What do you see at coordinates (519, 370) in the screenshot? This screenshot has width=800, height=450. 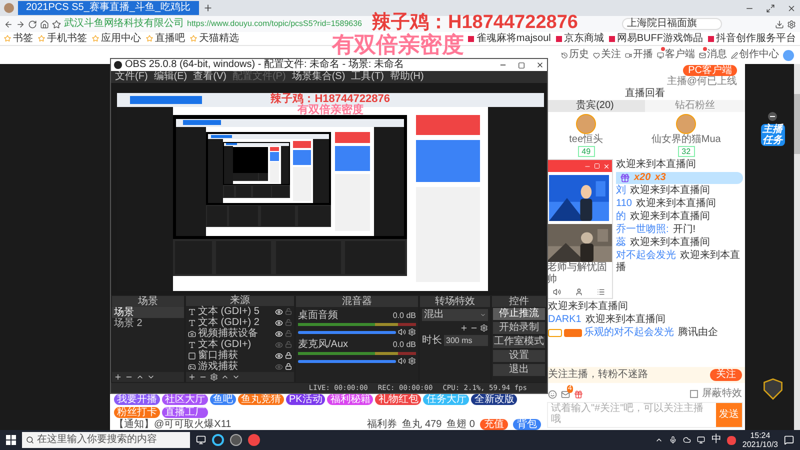 I see `control-button: 退出` at bounding box center [519, 370].